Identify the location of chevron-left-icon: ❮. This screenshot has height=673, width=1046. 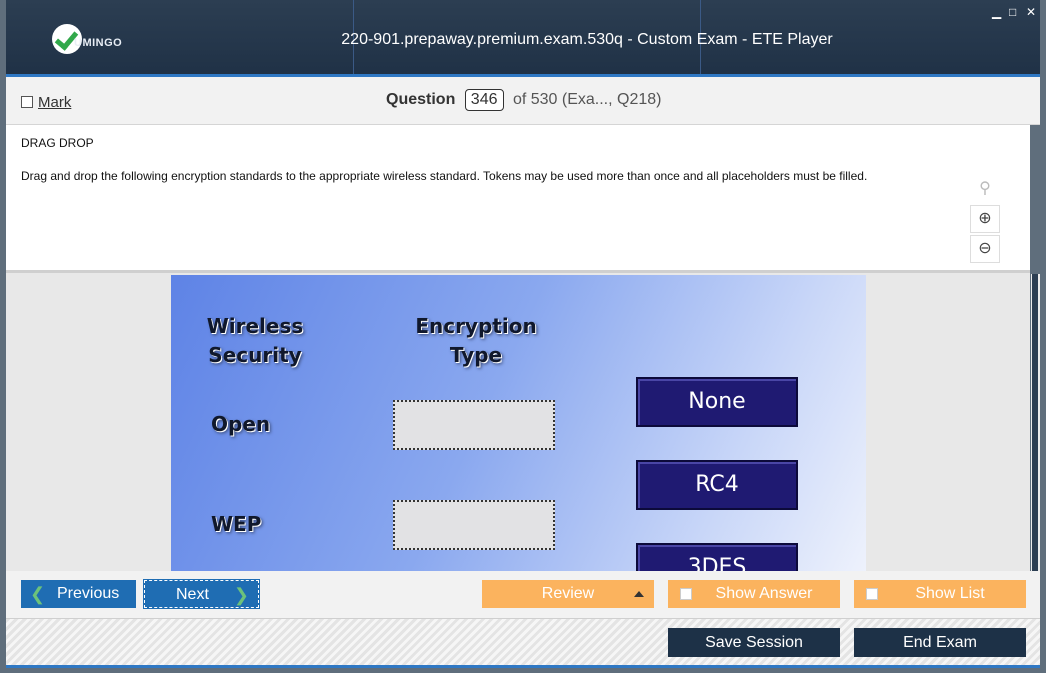
(38, 594).